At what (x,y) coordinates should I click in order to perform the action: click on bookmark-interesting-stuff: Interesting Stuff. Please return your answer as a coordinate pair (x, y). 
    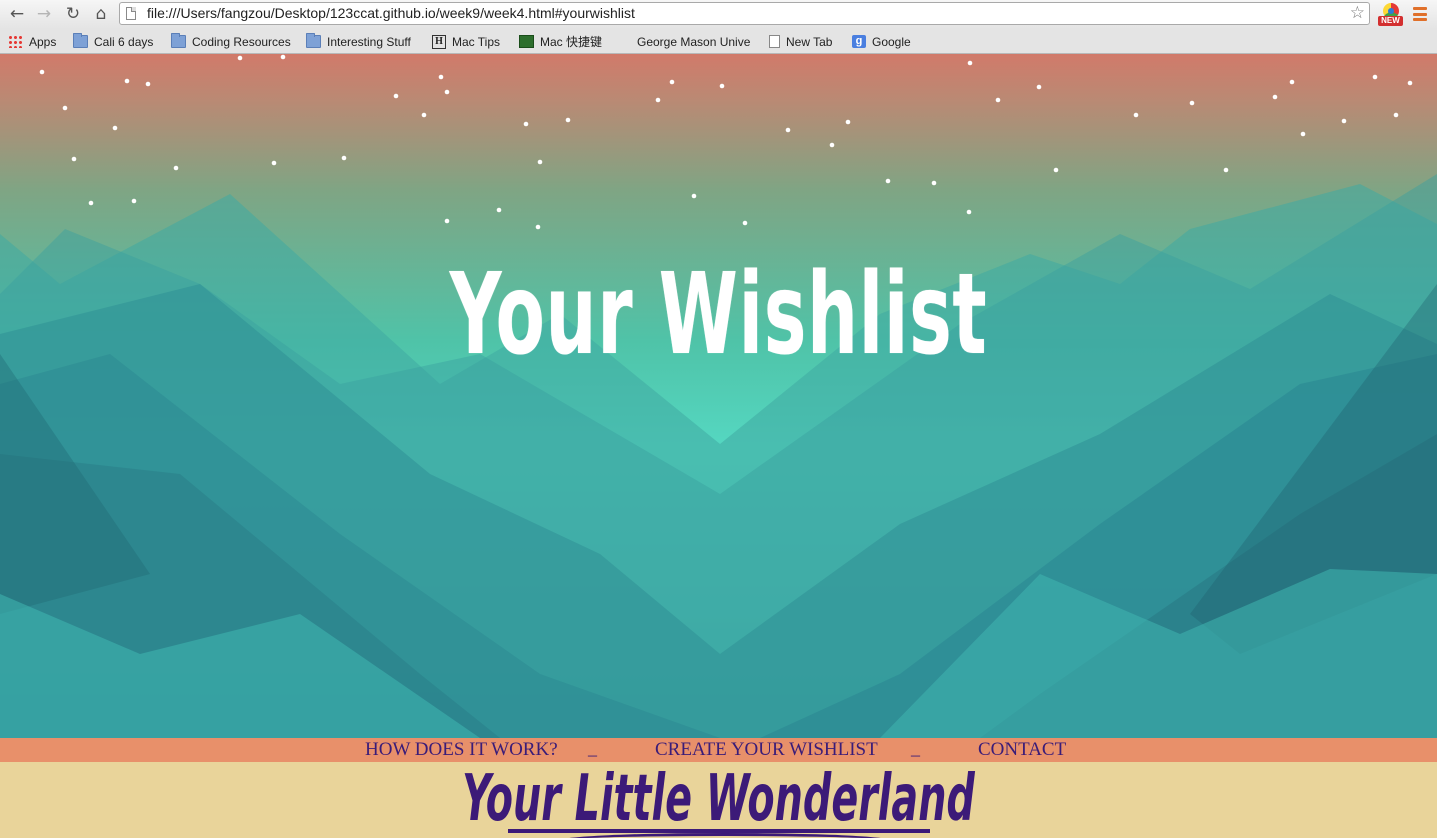
    Looking at the image, I should click on (358, 41).